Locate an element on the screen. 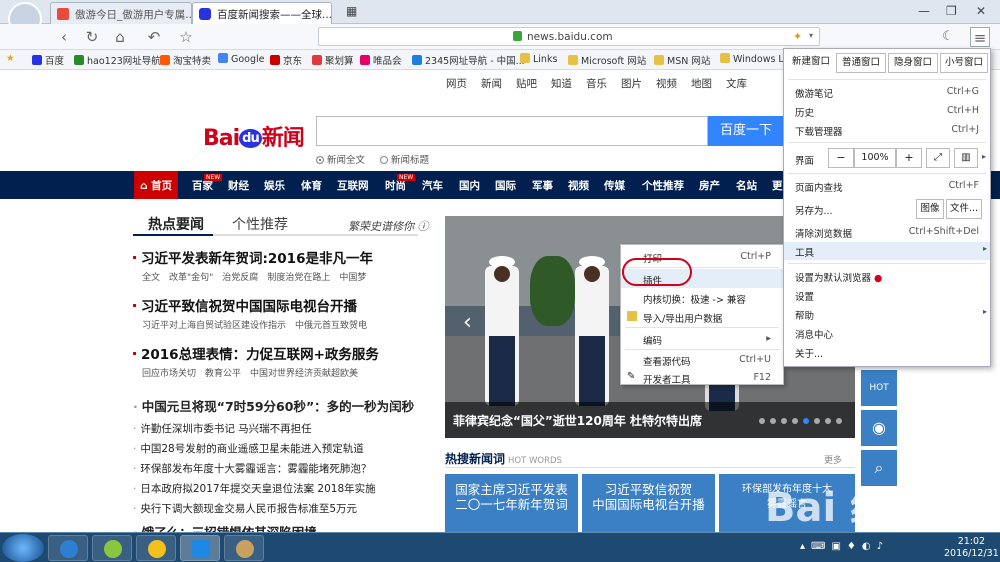 This screenshot has height=562, width=1000. restore-icon: ❐ is located at coordinates (951, 11).